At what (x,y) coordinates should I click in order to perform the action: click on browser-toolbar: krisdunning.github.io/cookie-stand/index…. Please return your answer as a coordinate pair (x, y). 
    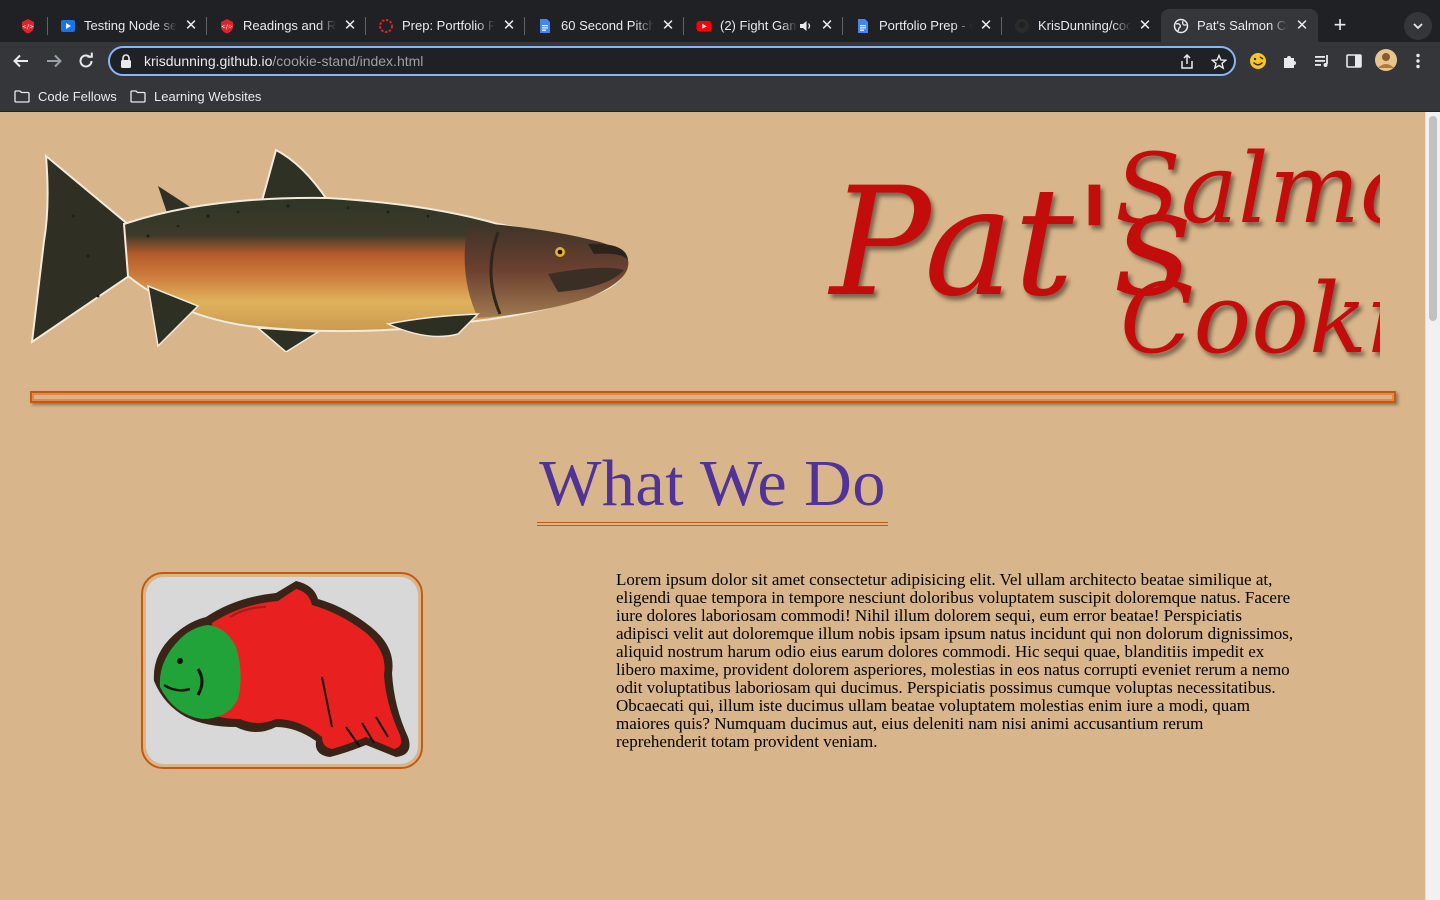
    Looking at the image, I should click on (720, 61).